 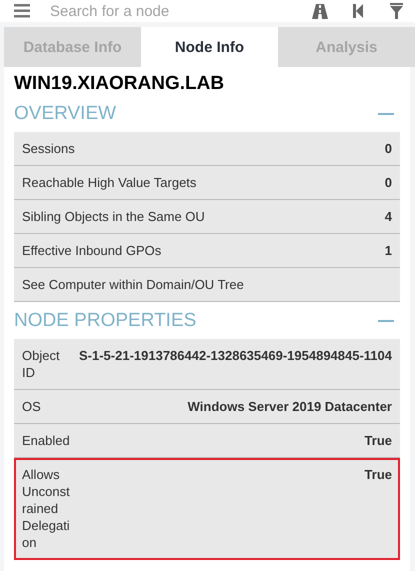 What do you see at coordinates (235, 355) in the screenshot?
I see `property-value: S-1-5-21-1913786442-1328635469-1954894845-1104` at bounding box center [235, 355].